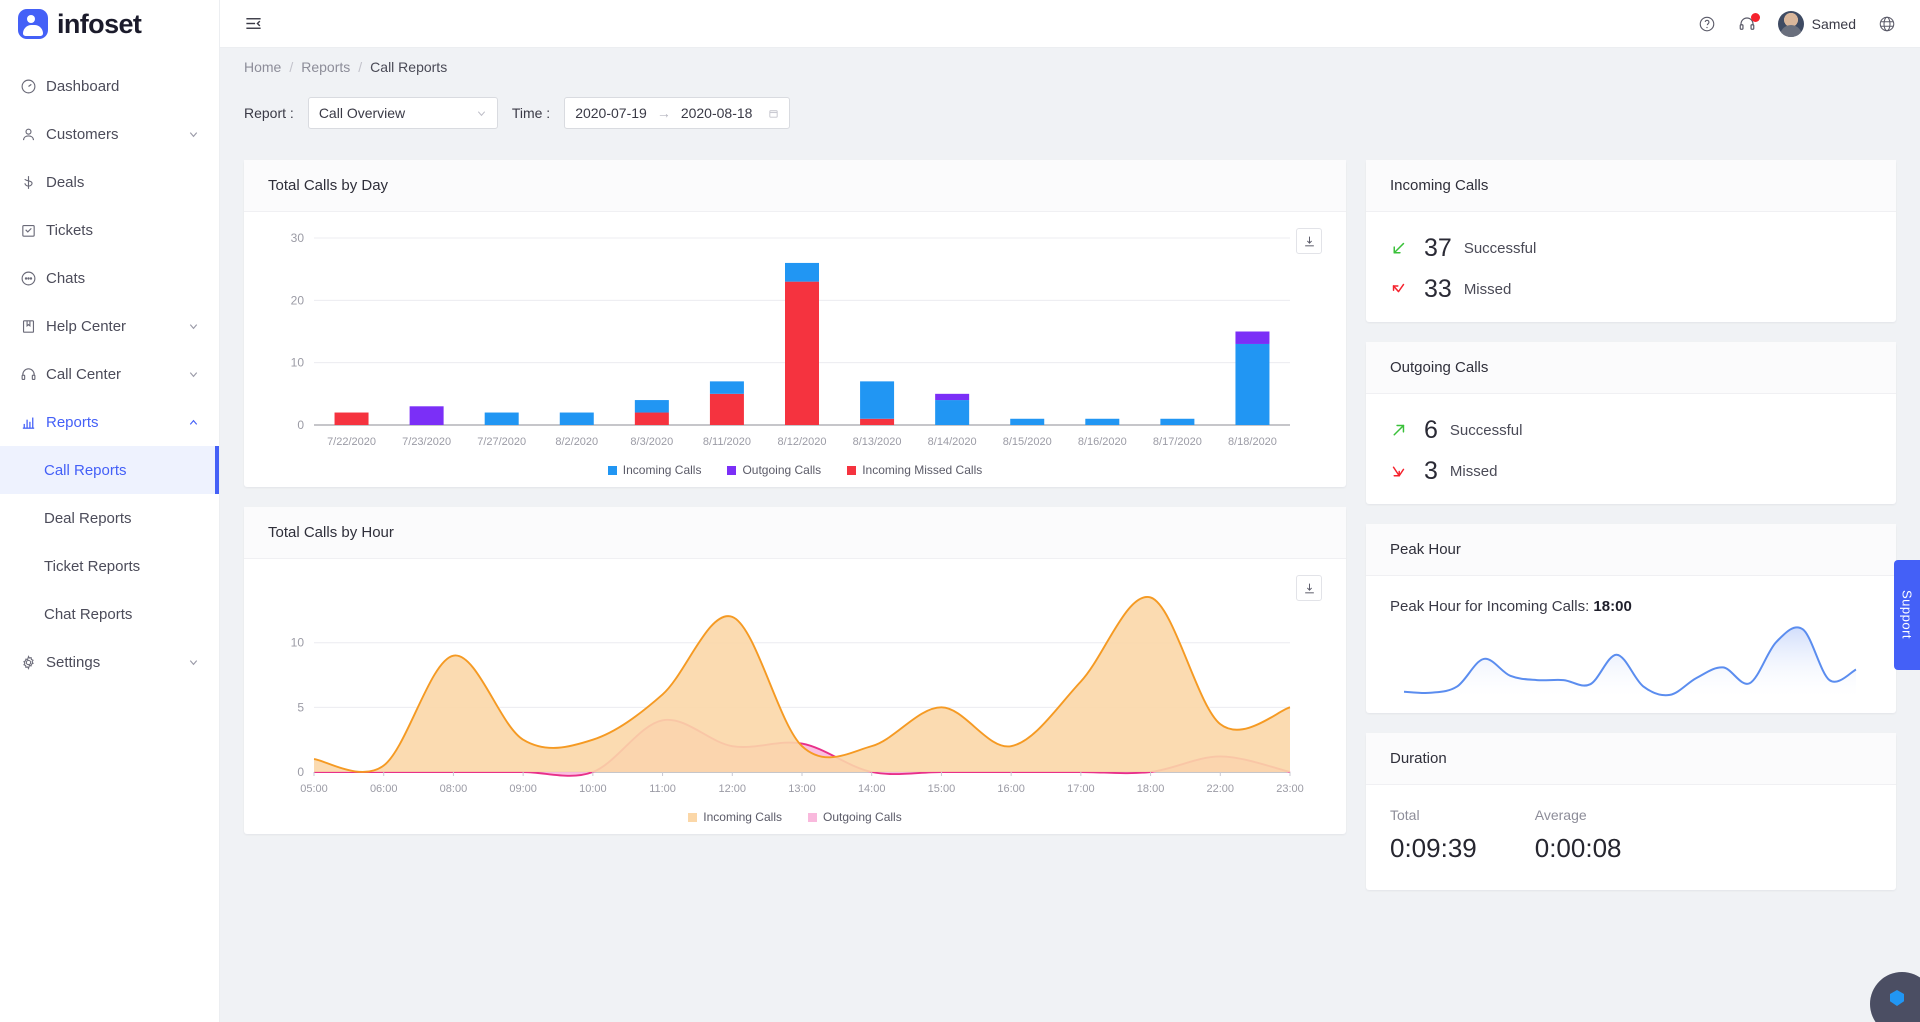 This screenshot has height=1022, width=1920. What do you see at coordinates (1631, 248) in the screenshot?
I see `incoming-successful-row: 37 Successful` at bounding box center [1631, 248].